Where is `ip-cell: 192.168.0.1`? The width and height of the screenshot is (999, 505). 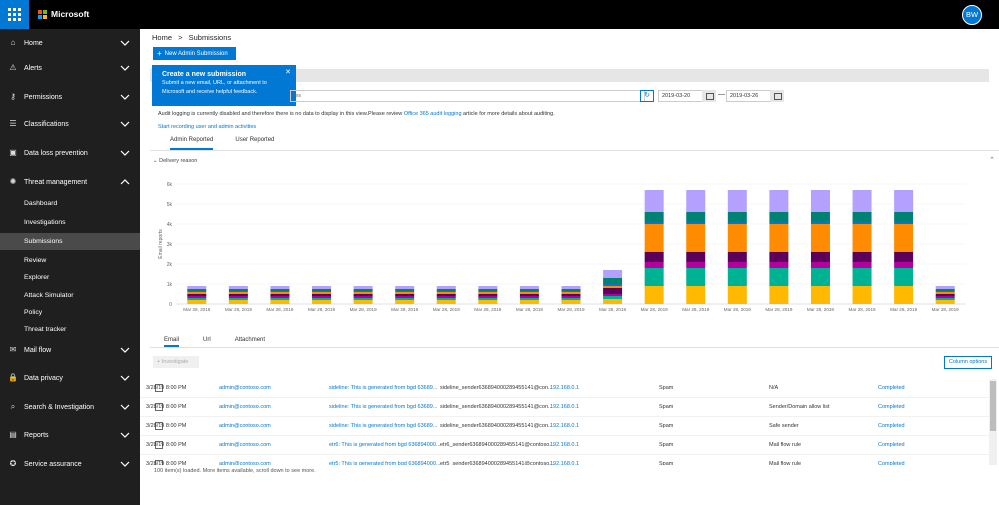 ip-cell: 192.168.0.1 is located at coordinates (564, 445).